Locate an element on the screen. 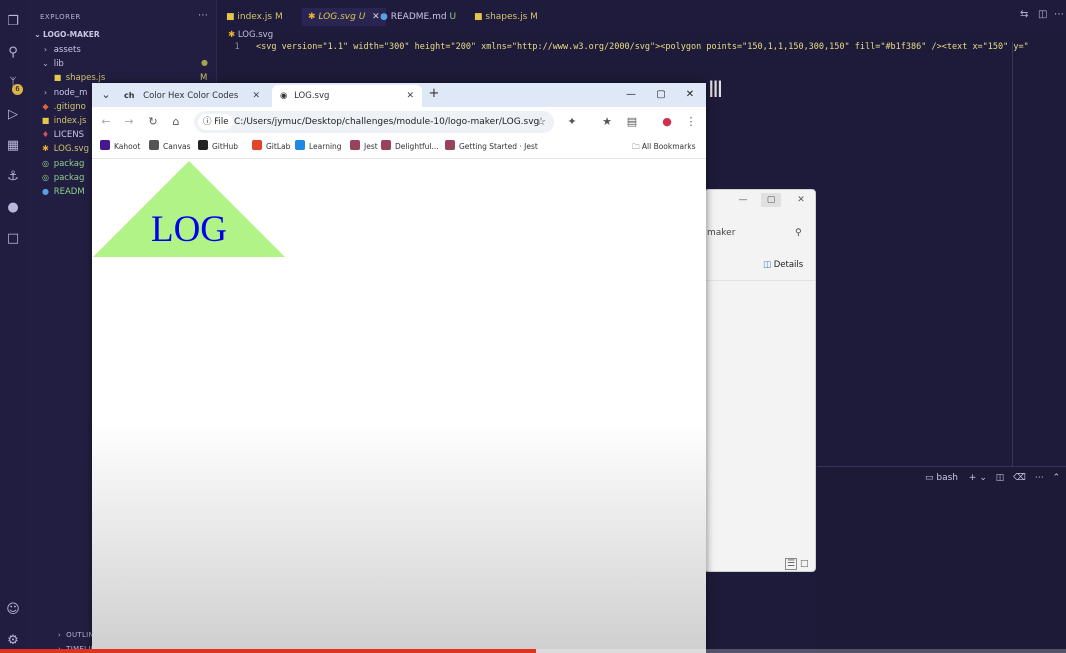 This screenshot has height=653, width=1066. tree-item-label: assets is located at coordinates (66, 50).